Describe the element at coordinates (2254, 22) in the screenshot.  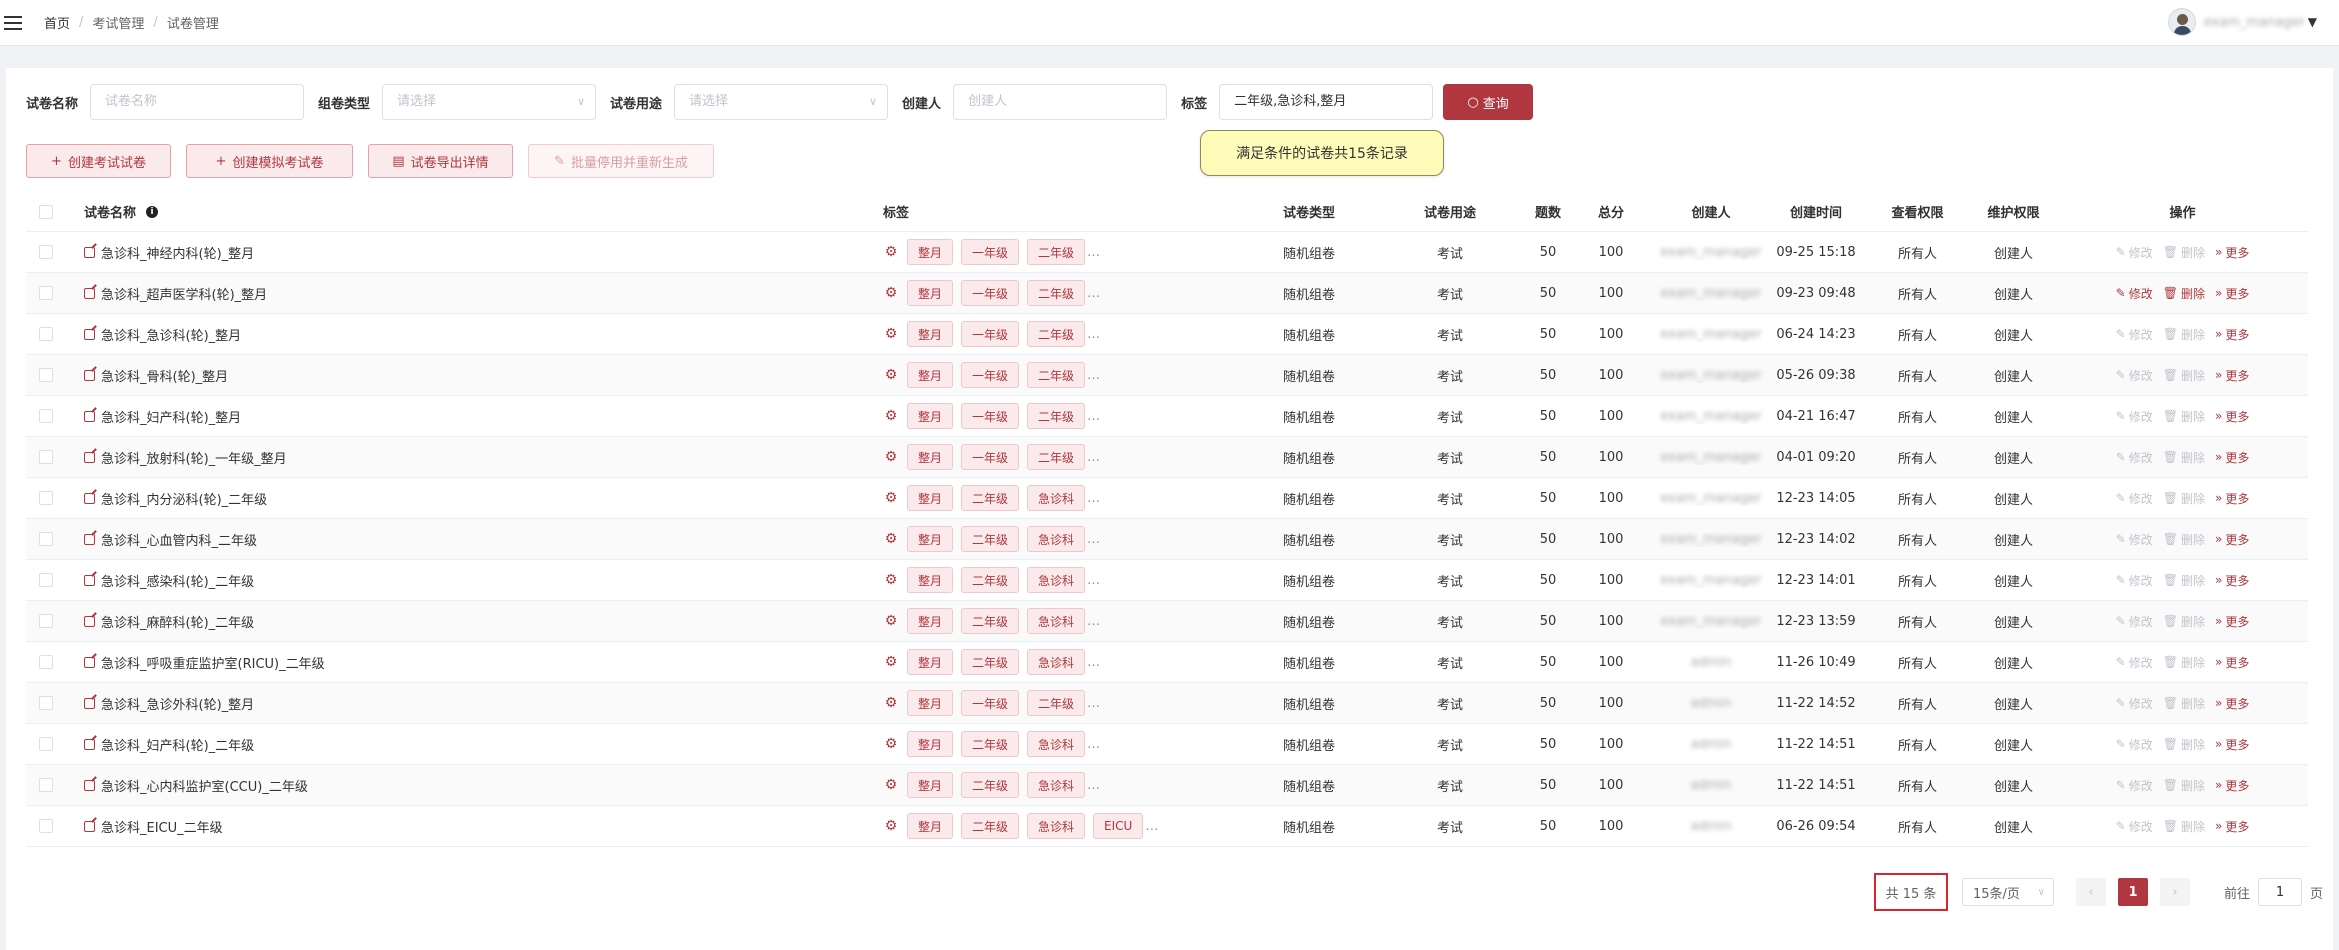
I see `username: exam_manager` at that location.